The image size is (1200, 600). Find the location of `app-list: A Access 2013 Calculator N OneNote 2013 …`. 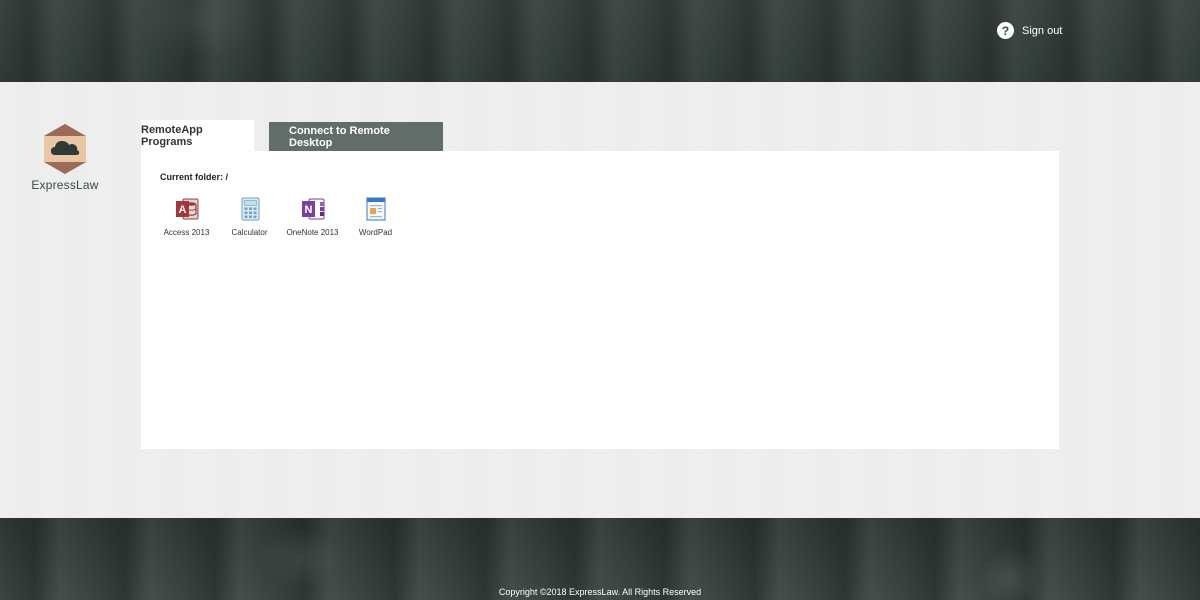

app-list: A Access 2013 Calculator N OneNote 2013 … is located at coordinates (281, 217).